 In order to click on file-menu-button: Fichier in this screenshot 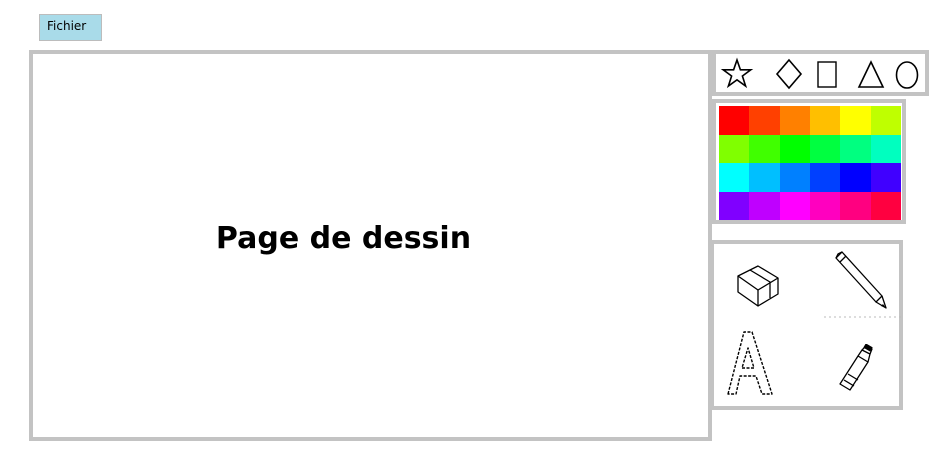, I will do `click(70, 27)`.